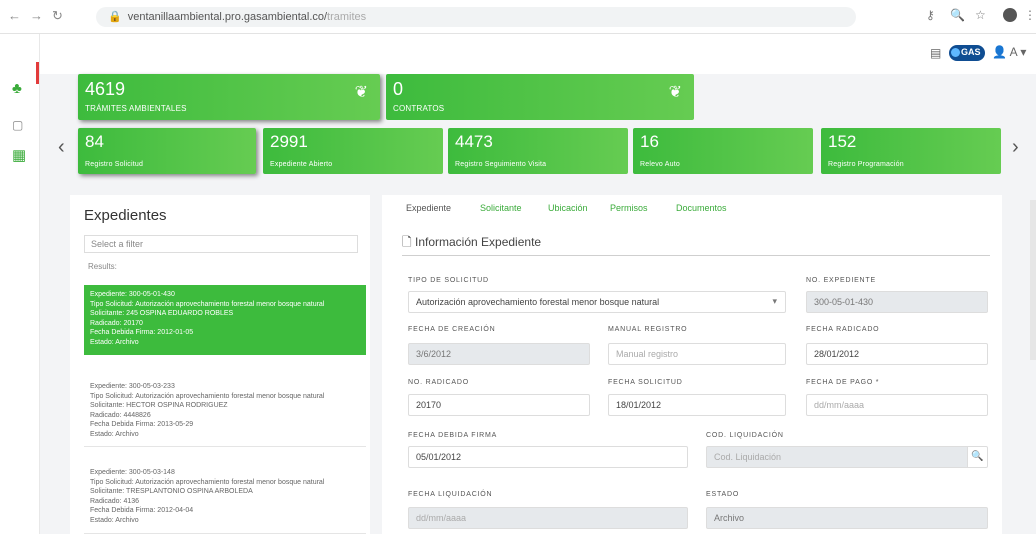  I want to click on browser-profile-avatar, so click(1010, 15).